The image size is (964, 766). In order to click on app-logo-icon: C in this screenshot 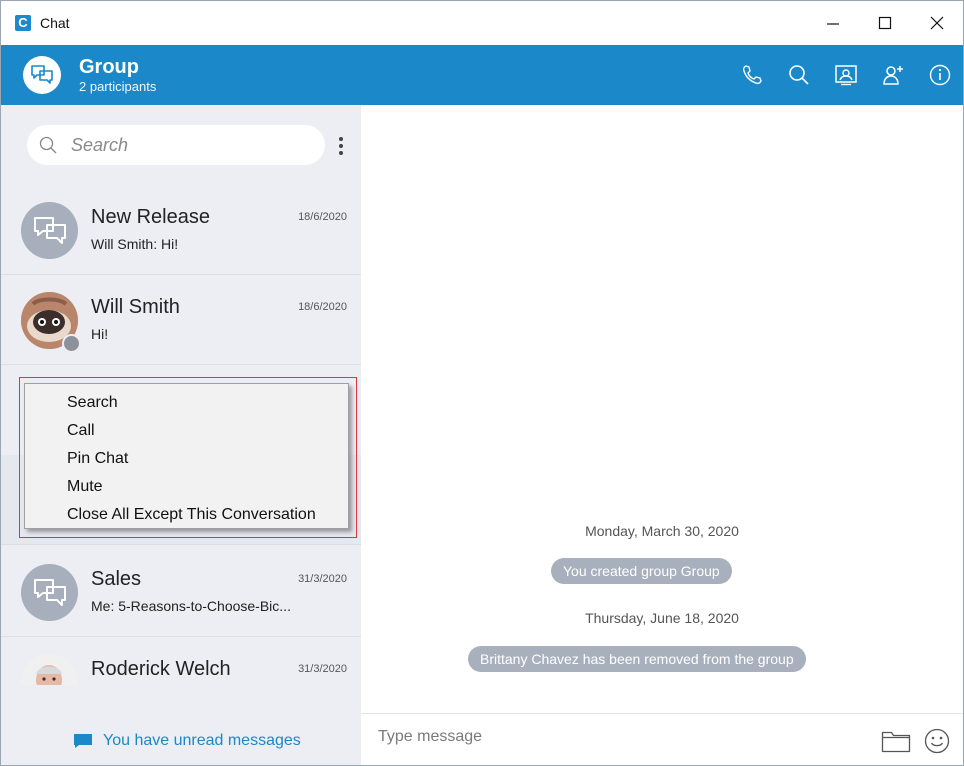, I will do `click(23, 23)`.